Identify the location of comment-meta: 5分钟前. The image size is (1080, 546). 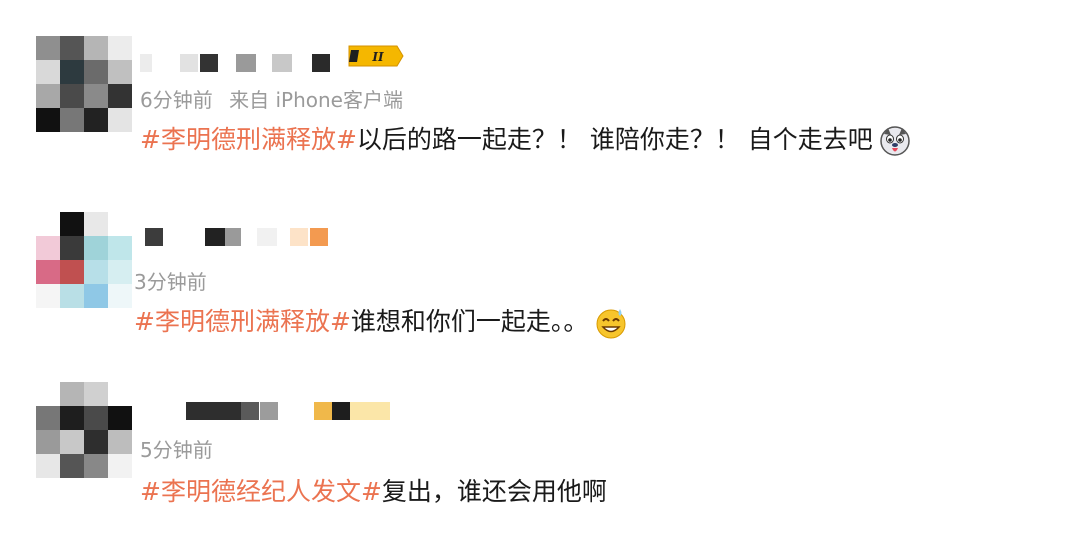
(176, 448).